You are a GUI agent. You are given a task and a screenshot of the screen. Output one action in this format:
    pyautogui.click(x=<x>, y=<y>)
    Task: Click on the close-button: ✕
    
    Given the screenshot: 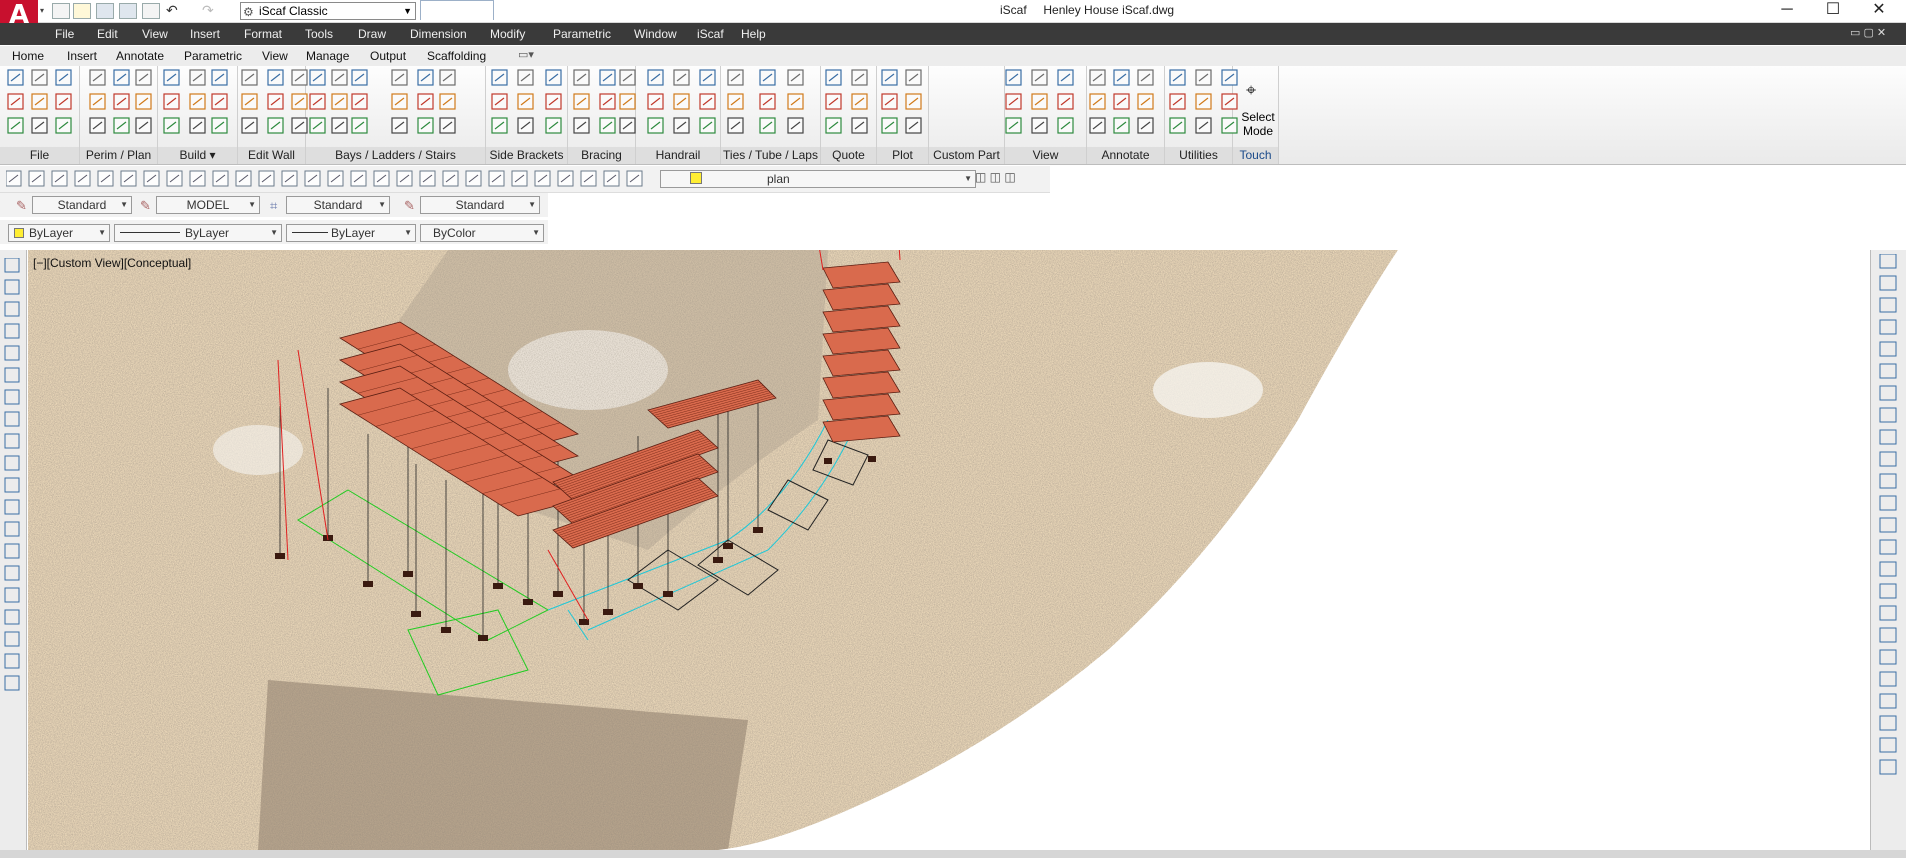 What is the action you would take?
    pyautogui.click(x=1879, y=11)
    